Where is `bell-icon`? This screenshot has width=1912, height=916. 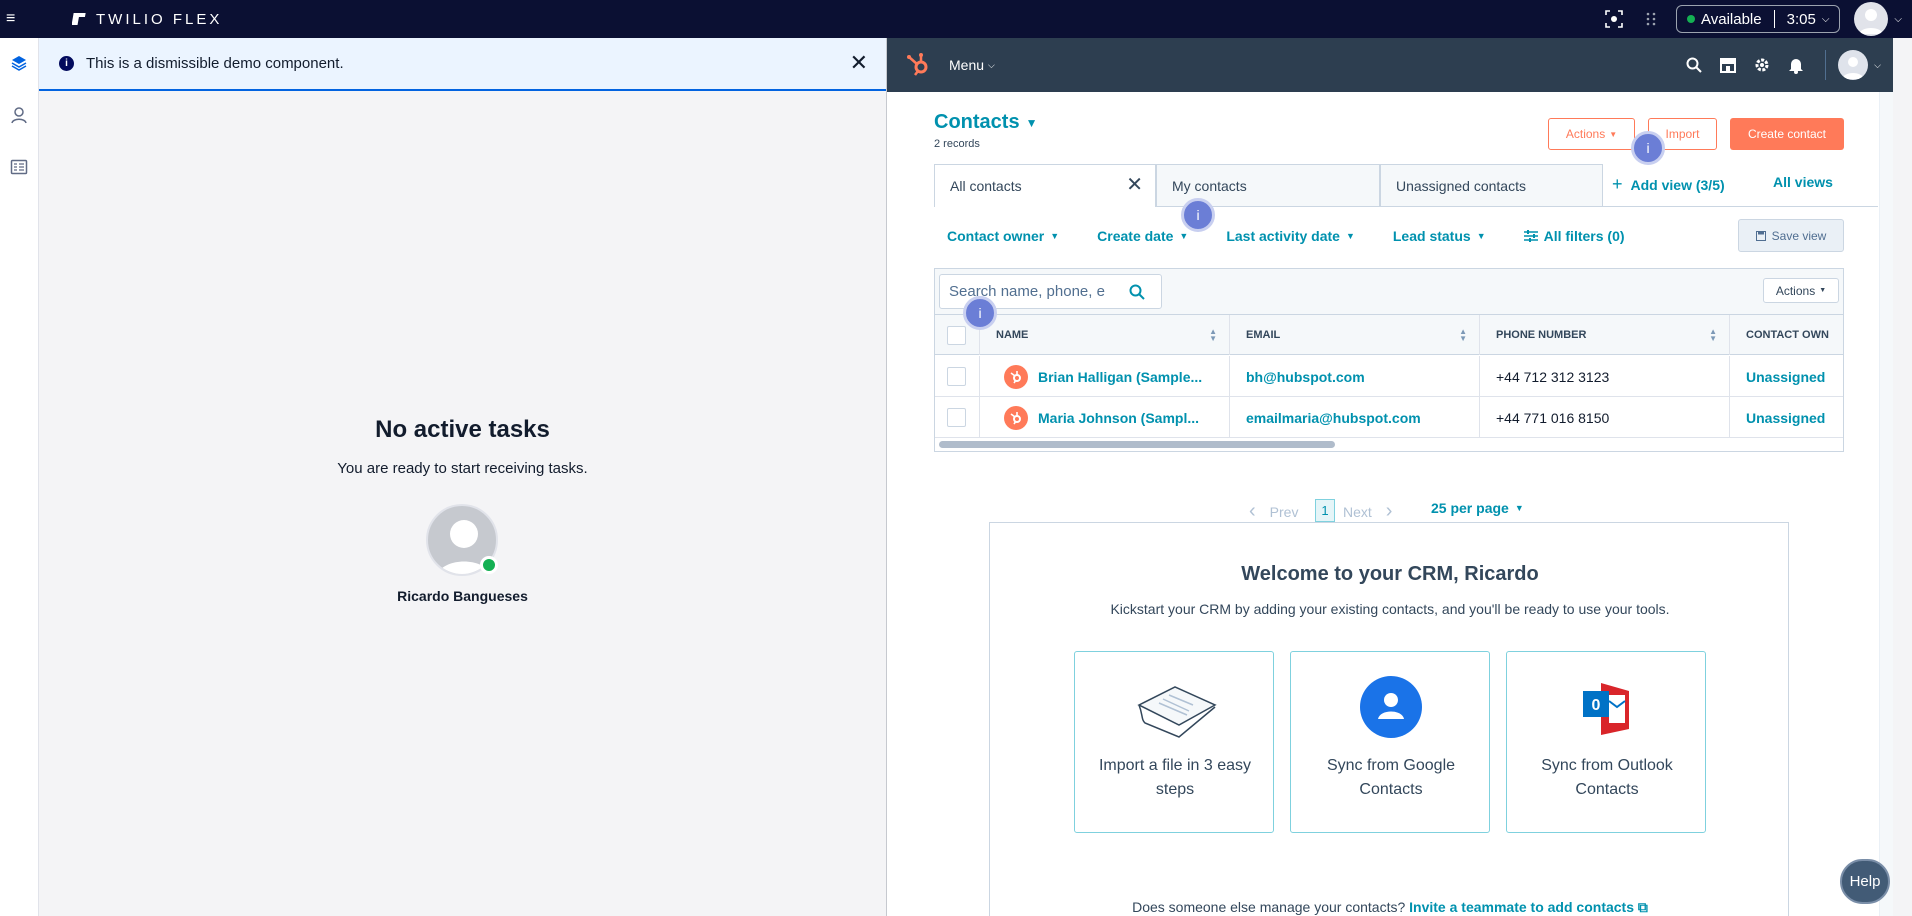 bell-icon is located at coordinates (1796, 65).